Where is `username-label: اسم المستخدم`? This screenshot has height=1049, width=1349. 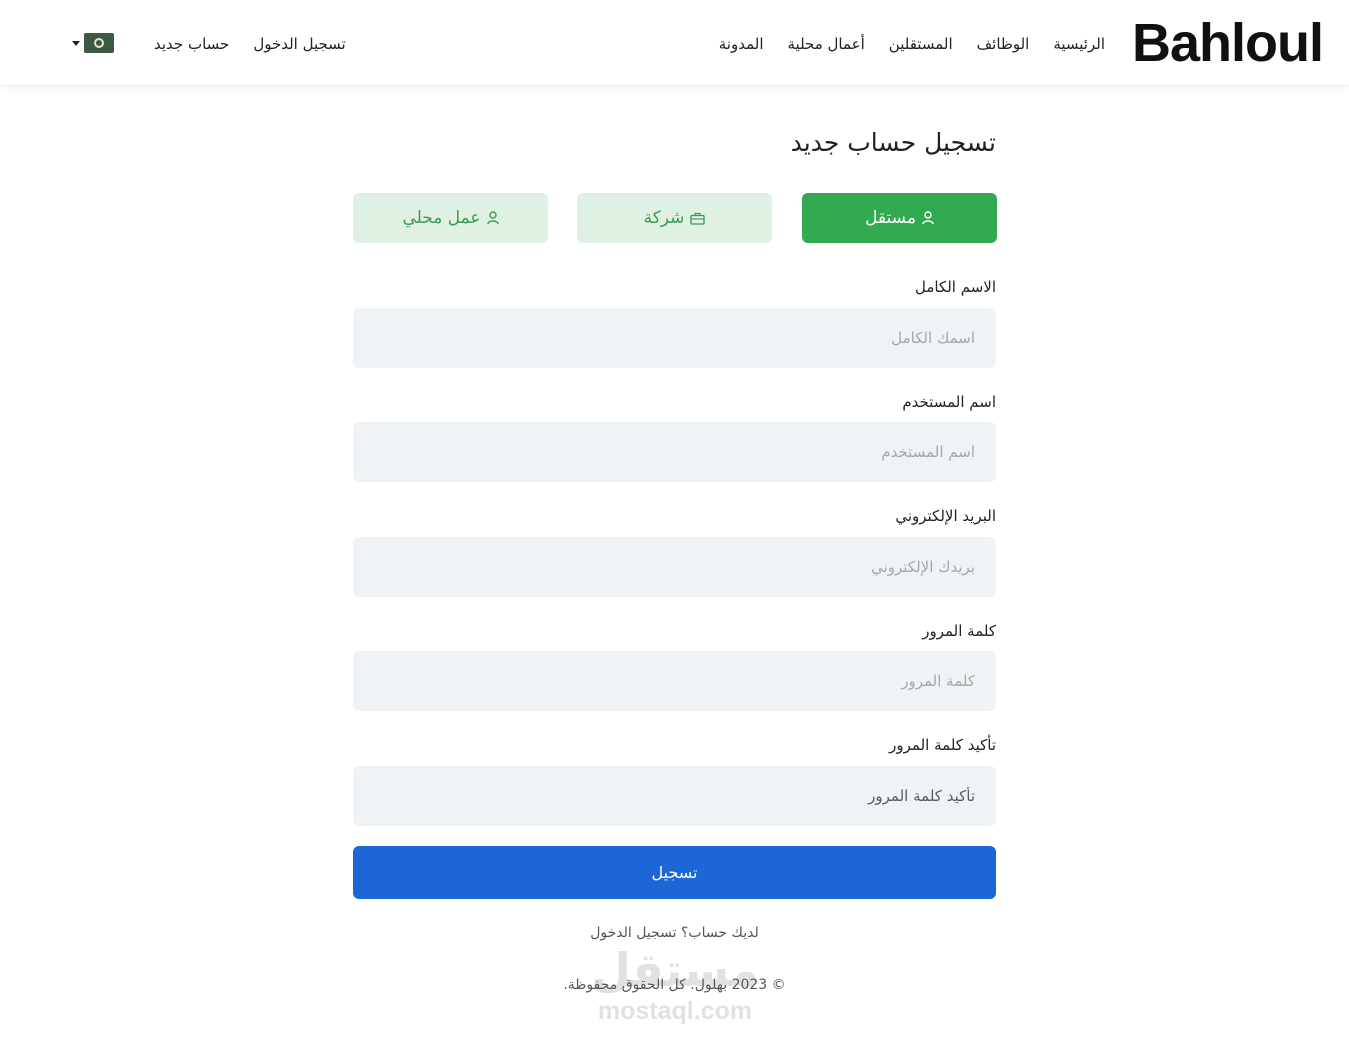
username-label: اسم المستخدم is located at coordinates (949, 402).